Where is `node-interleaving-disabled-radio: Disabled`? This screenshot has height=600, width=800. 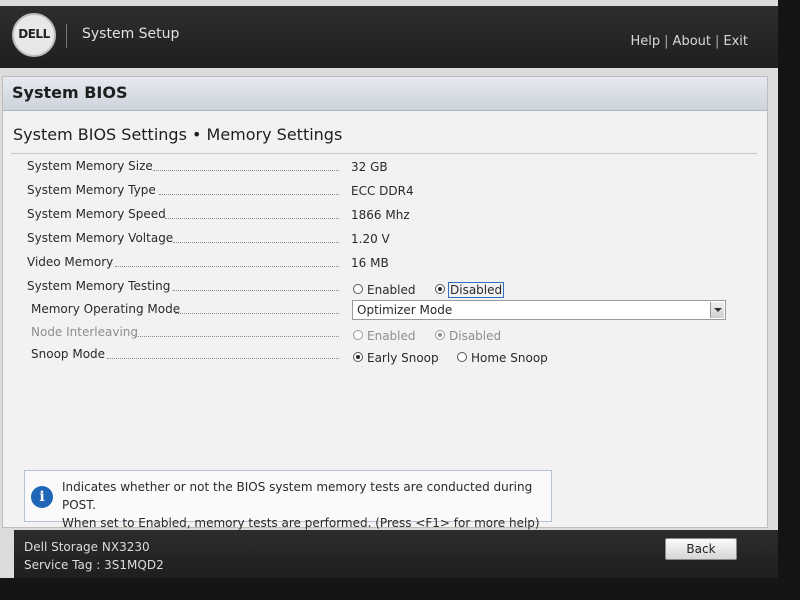
node-interleaving-disabled-radio: Disabled is located at coordinates (468, 334).